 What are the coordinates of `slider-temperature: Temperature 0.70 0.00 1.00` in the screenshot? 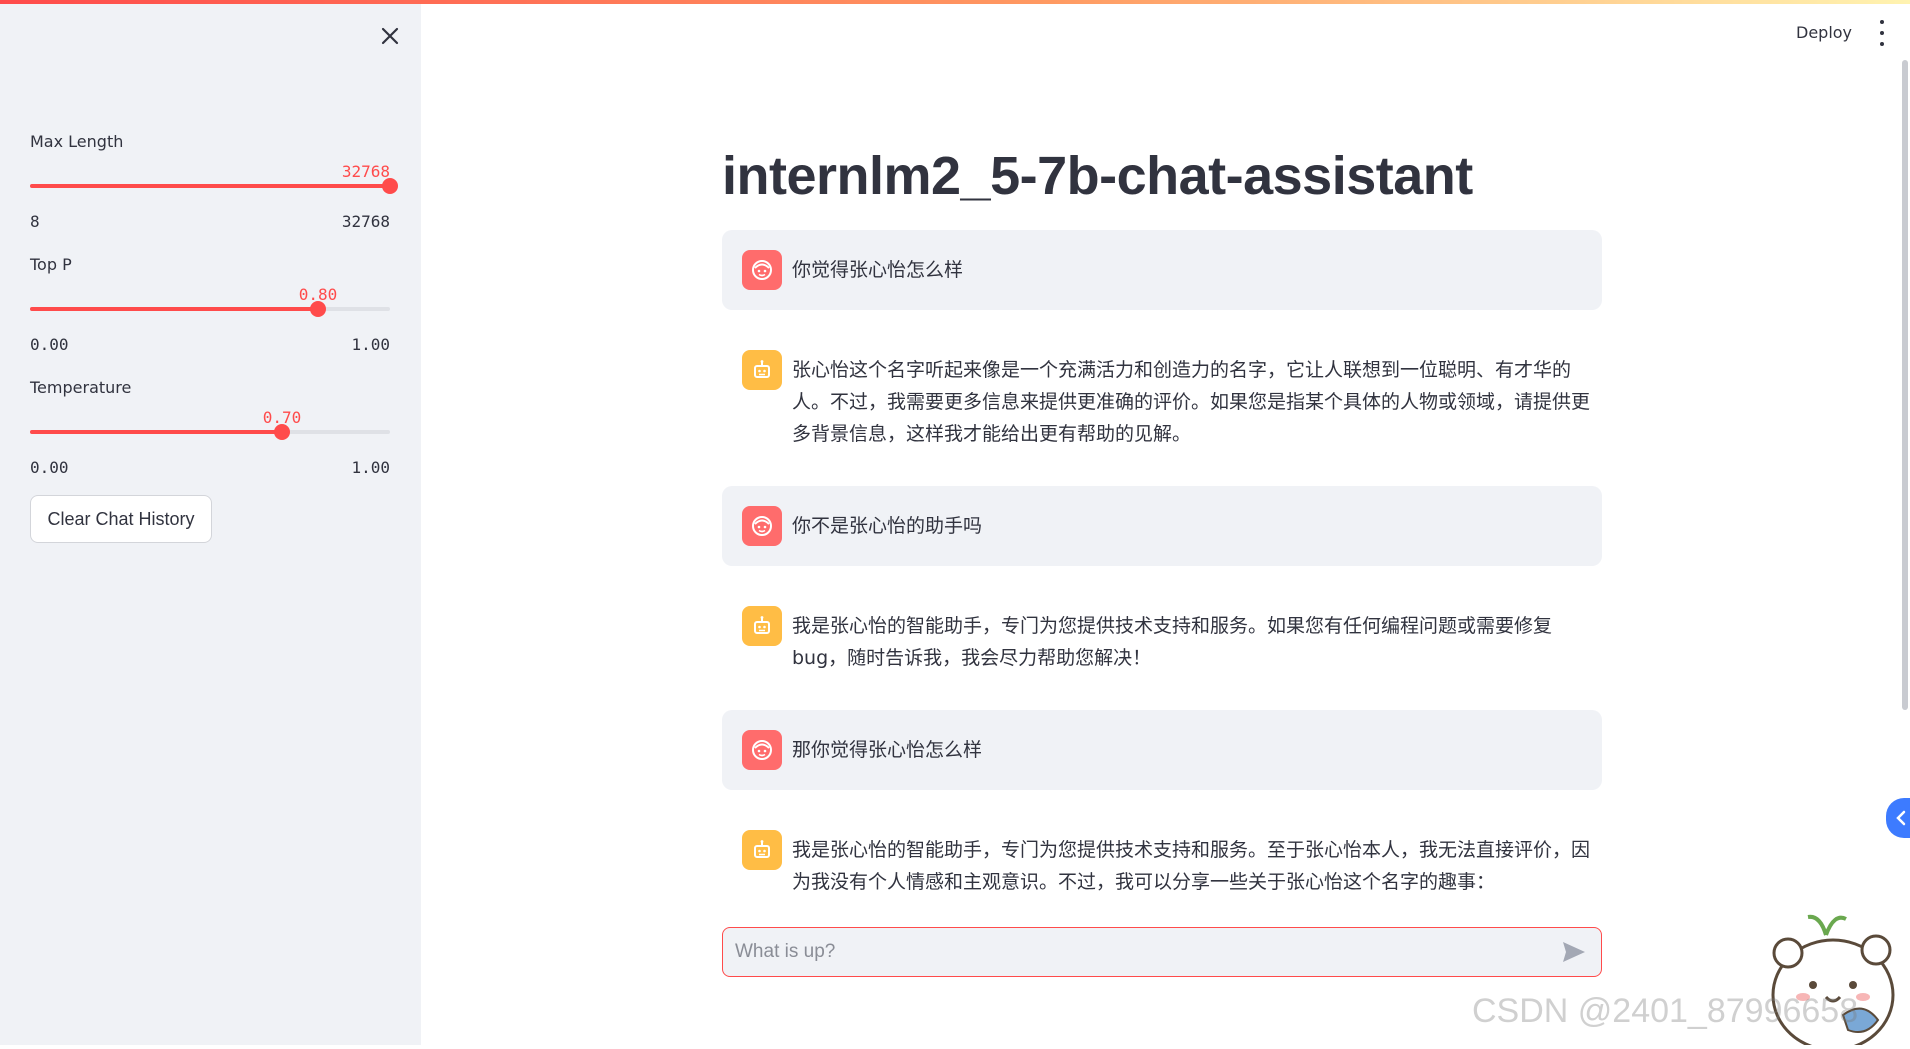 It's located at (210, 427).